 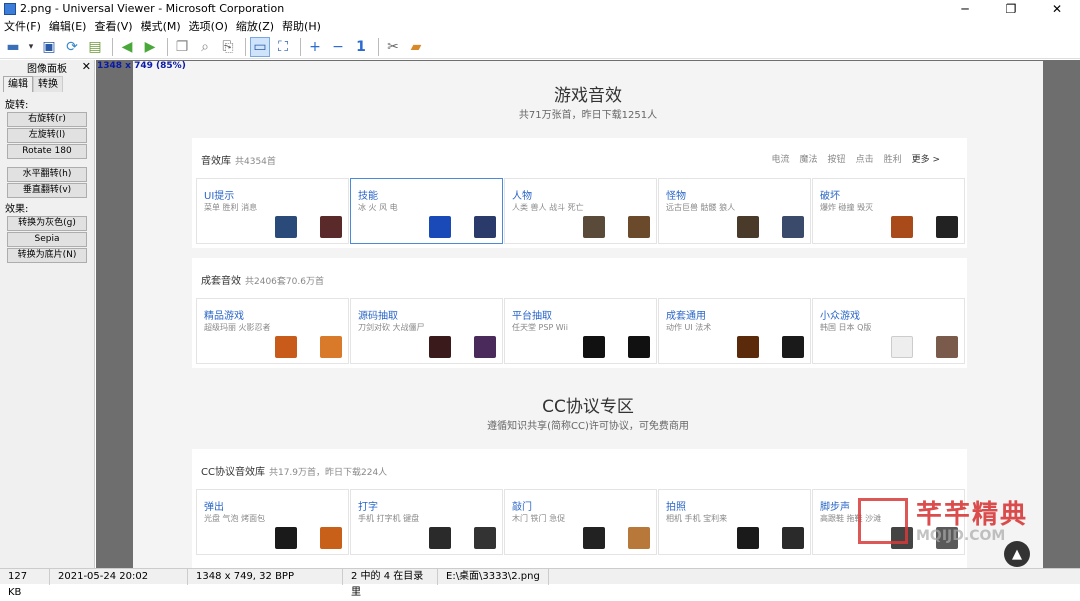 I want to click on card-popup: 弹出 光盘 气泡 烤面包, so click(x=272, y=522).